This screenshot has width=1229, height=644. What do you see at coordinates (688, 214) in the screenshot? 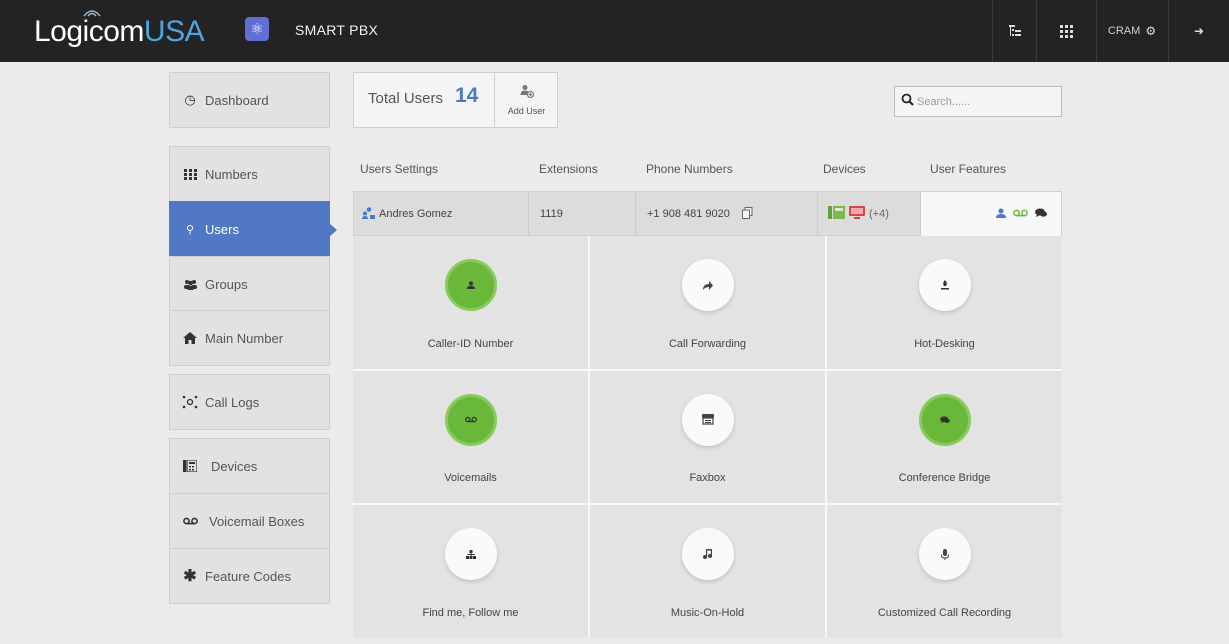
I see `phone-number-value: +1 908 481 9020` at bounding box center [688, 214].